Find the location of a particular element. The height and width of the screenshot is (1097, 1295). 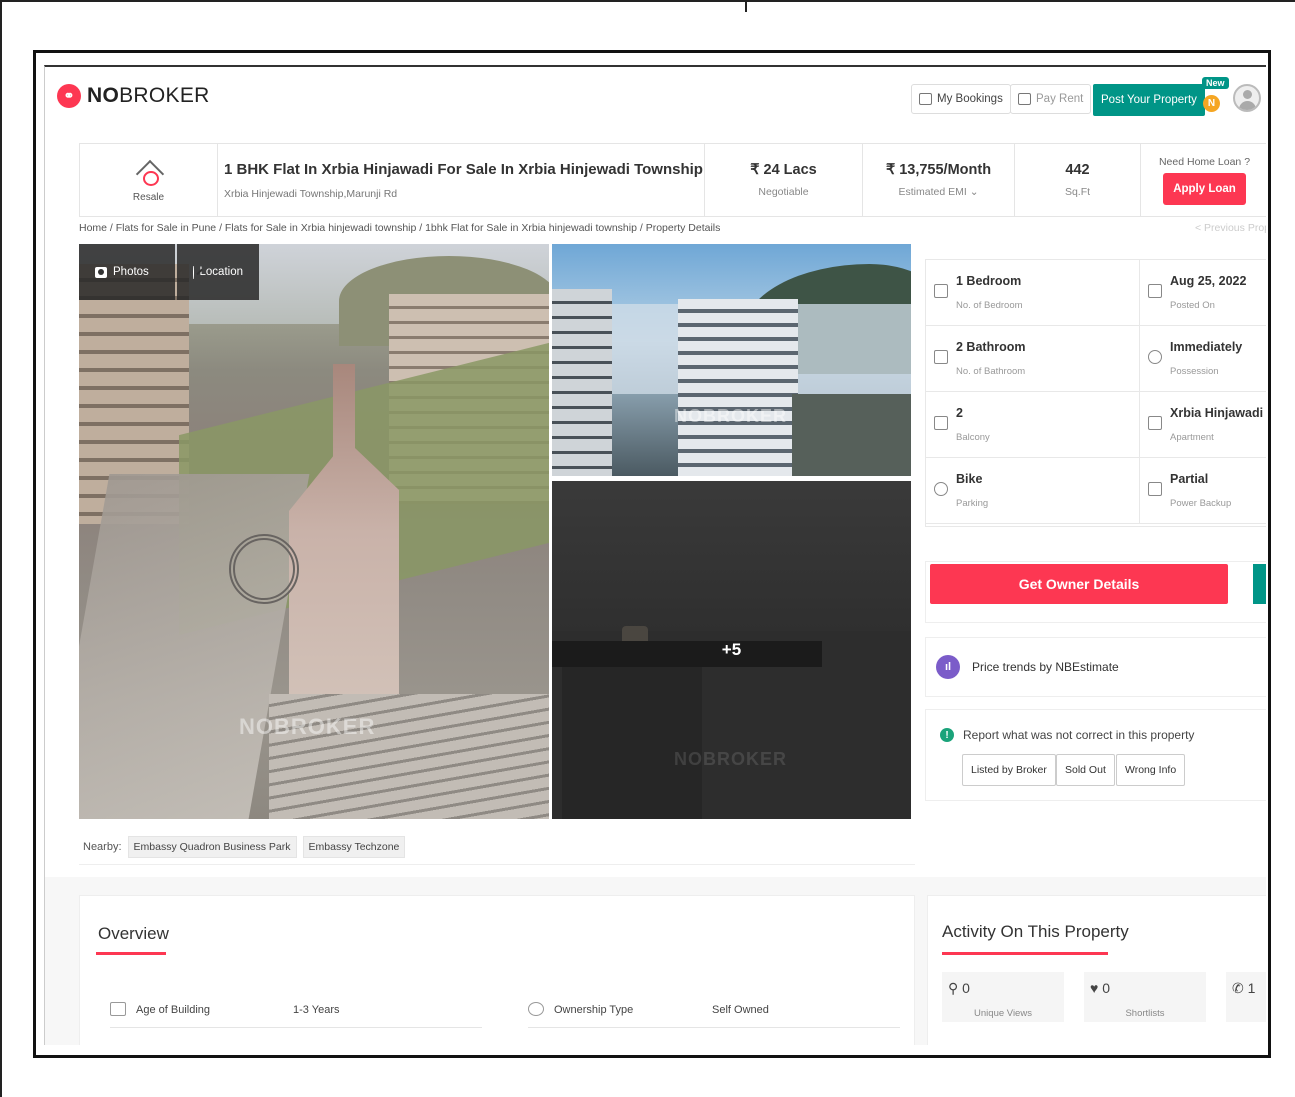

car-icon is located at coordinates (941, 489).